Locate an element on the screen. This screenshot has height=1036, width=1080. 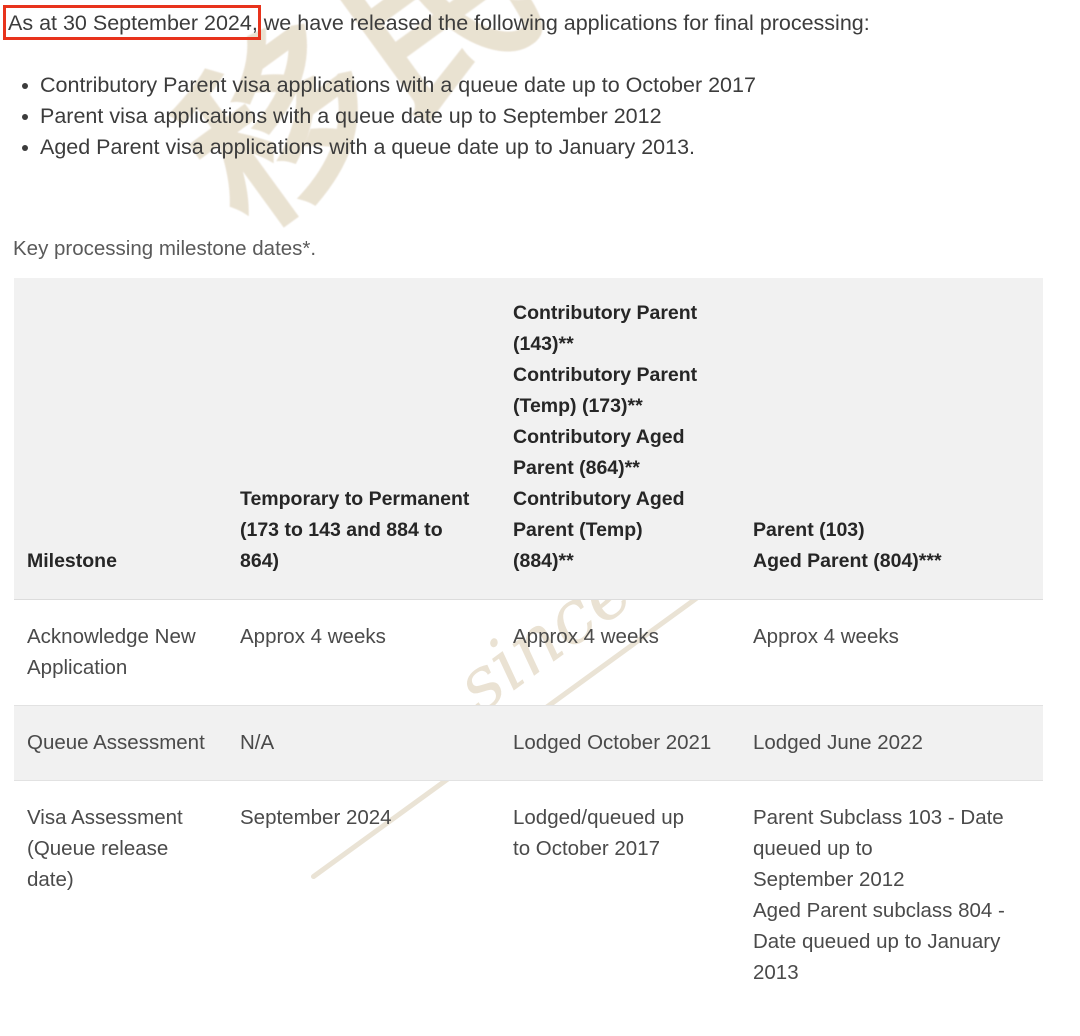
header-line: 864) is located at coordinates (260, 561).